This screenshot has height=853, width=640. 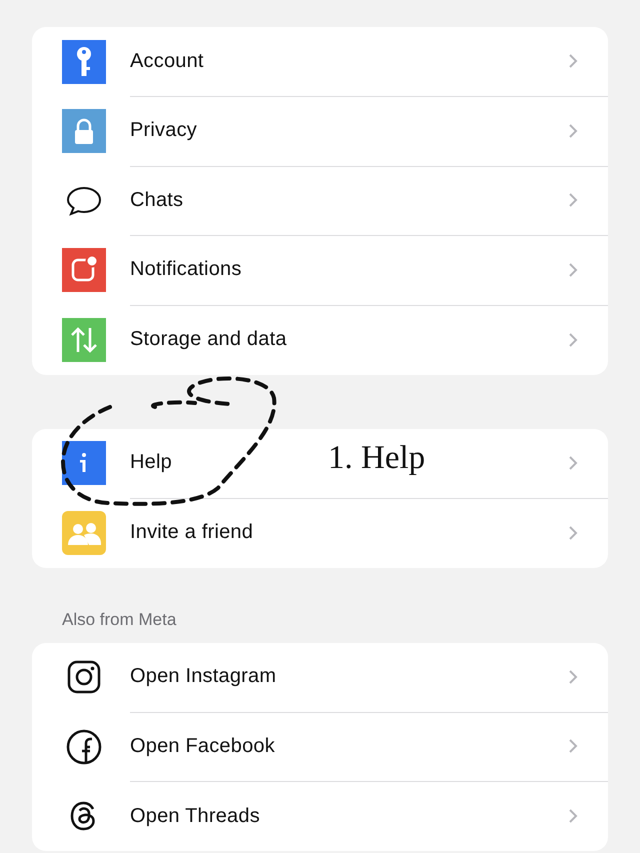 I want to click on arrows-icon, so click(x=84, y=340).